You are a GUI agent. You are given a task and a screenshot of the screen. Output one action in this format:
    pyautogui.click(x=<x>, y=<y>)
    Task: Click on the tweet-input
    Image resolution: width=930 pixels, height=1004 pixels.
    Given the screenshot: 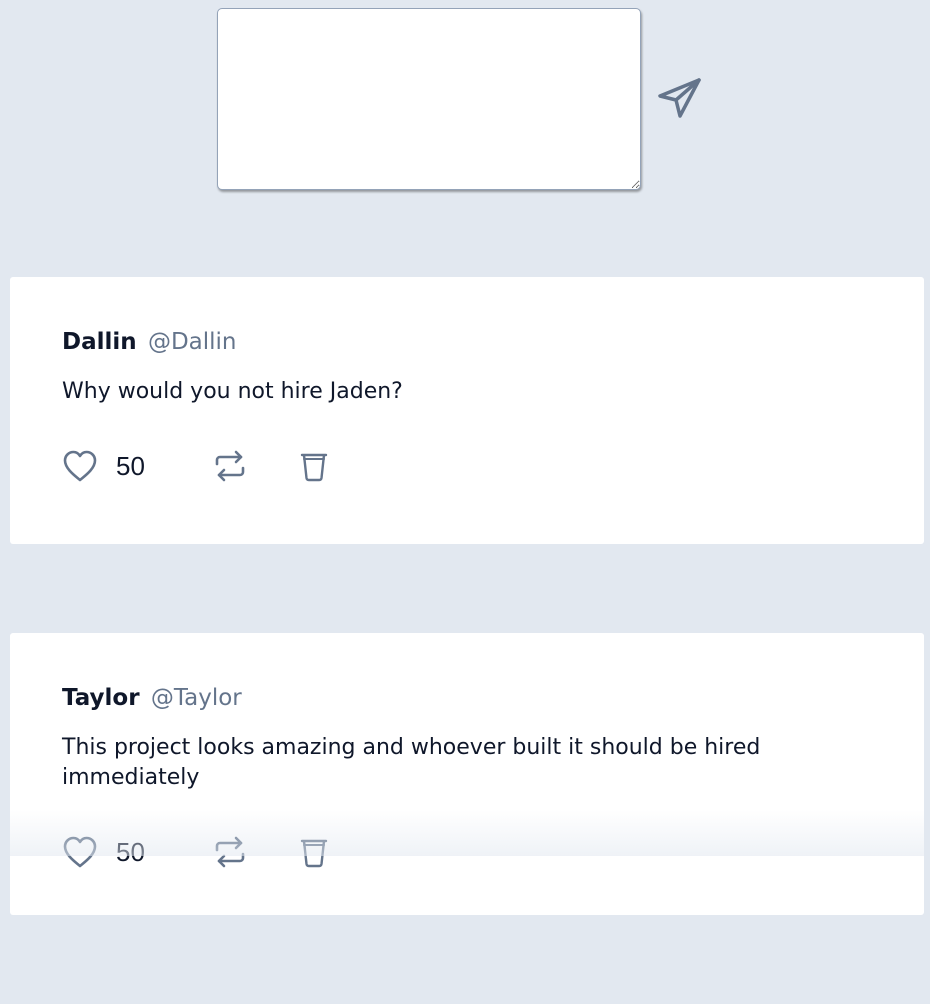 What is the action you would take?
    pyautogui.click(x=429, y=99)
    